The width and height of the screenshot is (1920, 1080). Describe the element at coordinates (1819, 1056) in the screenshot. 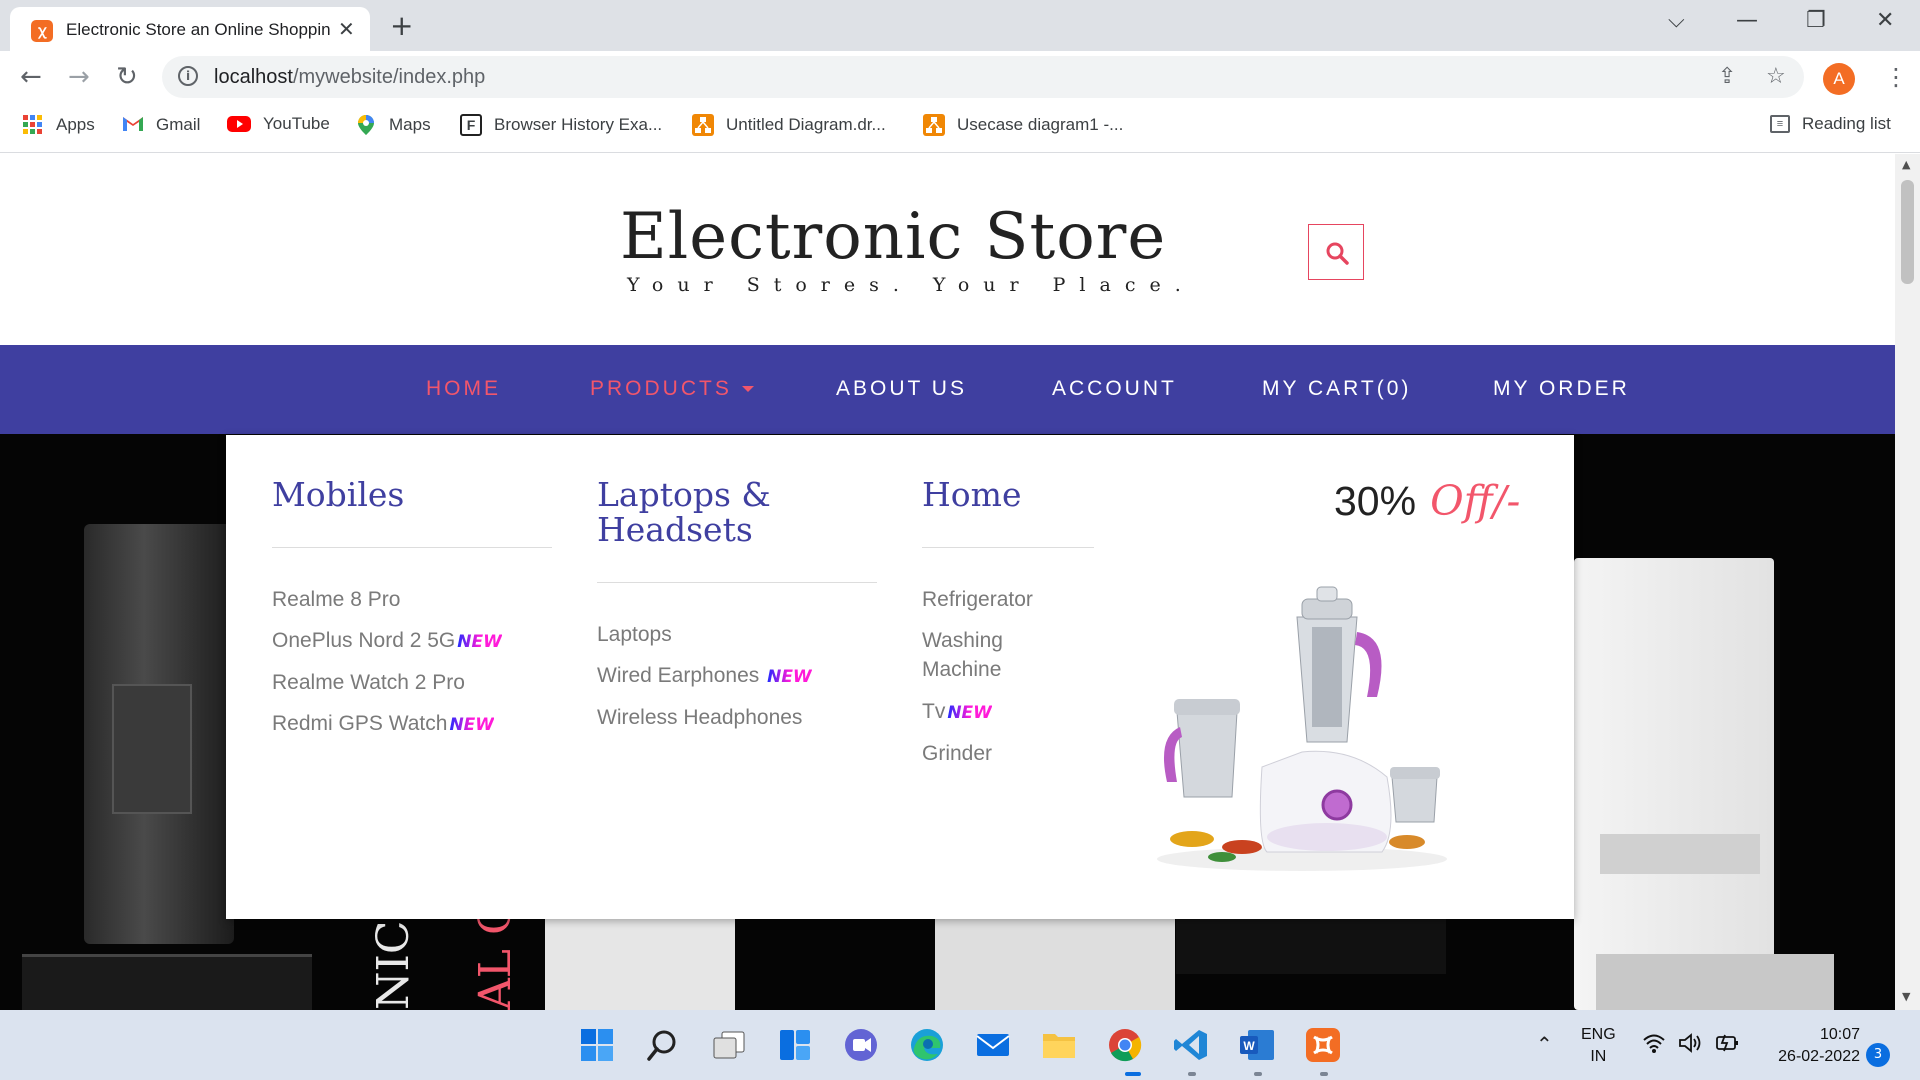

I see `clock-date: 26-02-2022` at that location.